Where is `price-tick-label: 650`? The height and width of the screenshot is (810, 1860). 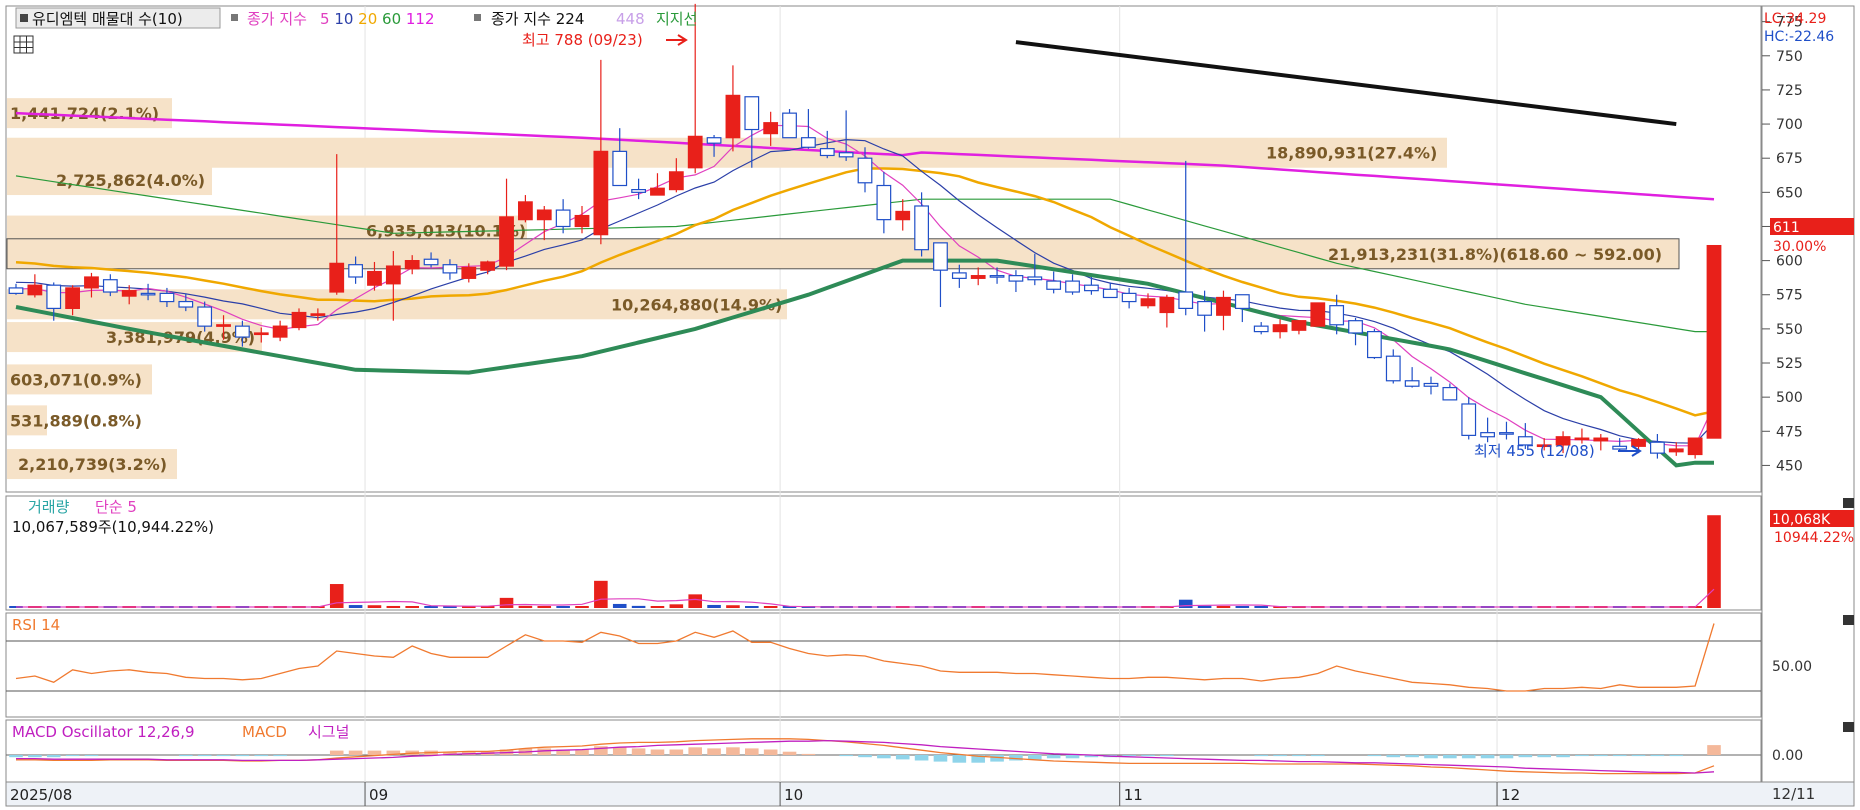
price-tick-label: 650 is located at coordinates (1789, 193).